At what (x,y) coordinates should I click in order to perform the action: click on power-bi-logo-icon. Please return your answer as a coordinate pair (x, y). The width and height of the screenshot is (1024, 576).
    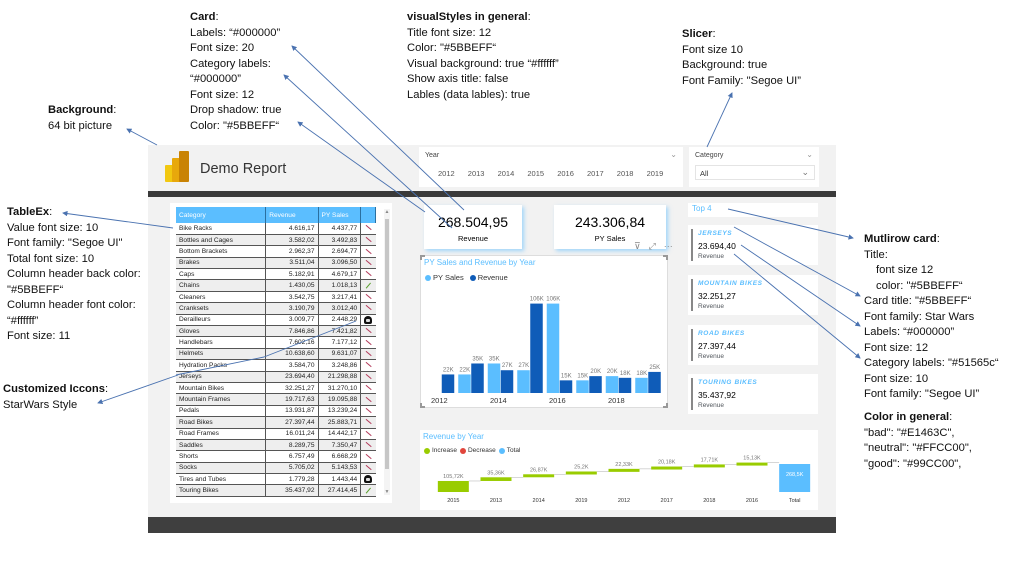
    Looking at the image, I should click on (177, 166).